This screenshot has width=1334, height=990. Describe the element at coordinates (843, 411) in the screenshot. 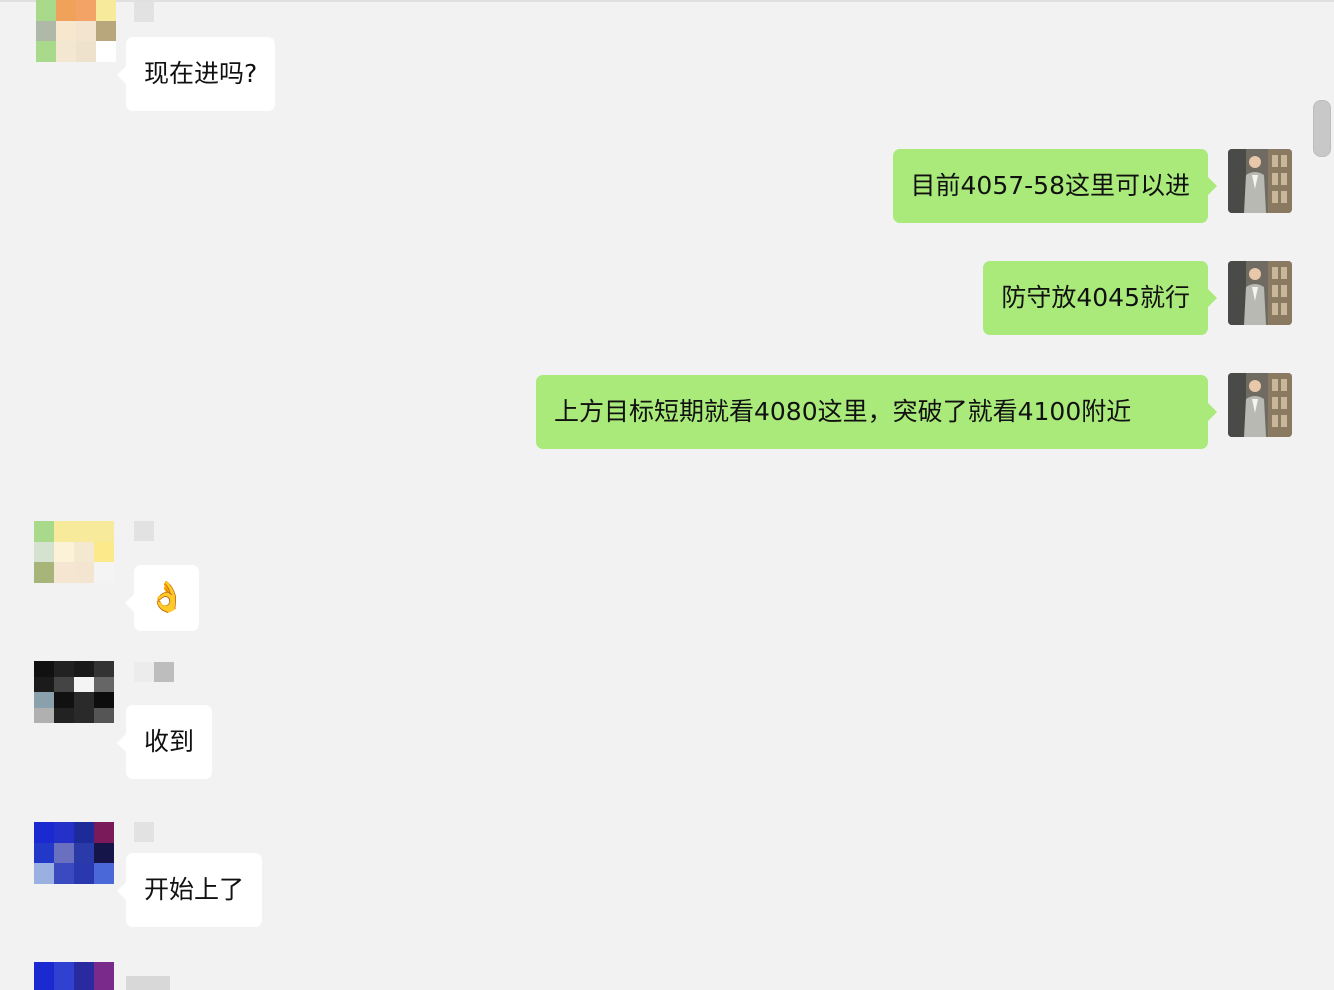

I see `message-text: 上方目标短期就看4080这里，突破了就看4100附近` at that location.